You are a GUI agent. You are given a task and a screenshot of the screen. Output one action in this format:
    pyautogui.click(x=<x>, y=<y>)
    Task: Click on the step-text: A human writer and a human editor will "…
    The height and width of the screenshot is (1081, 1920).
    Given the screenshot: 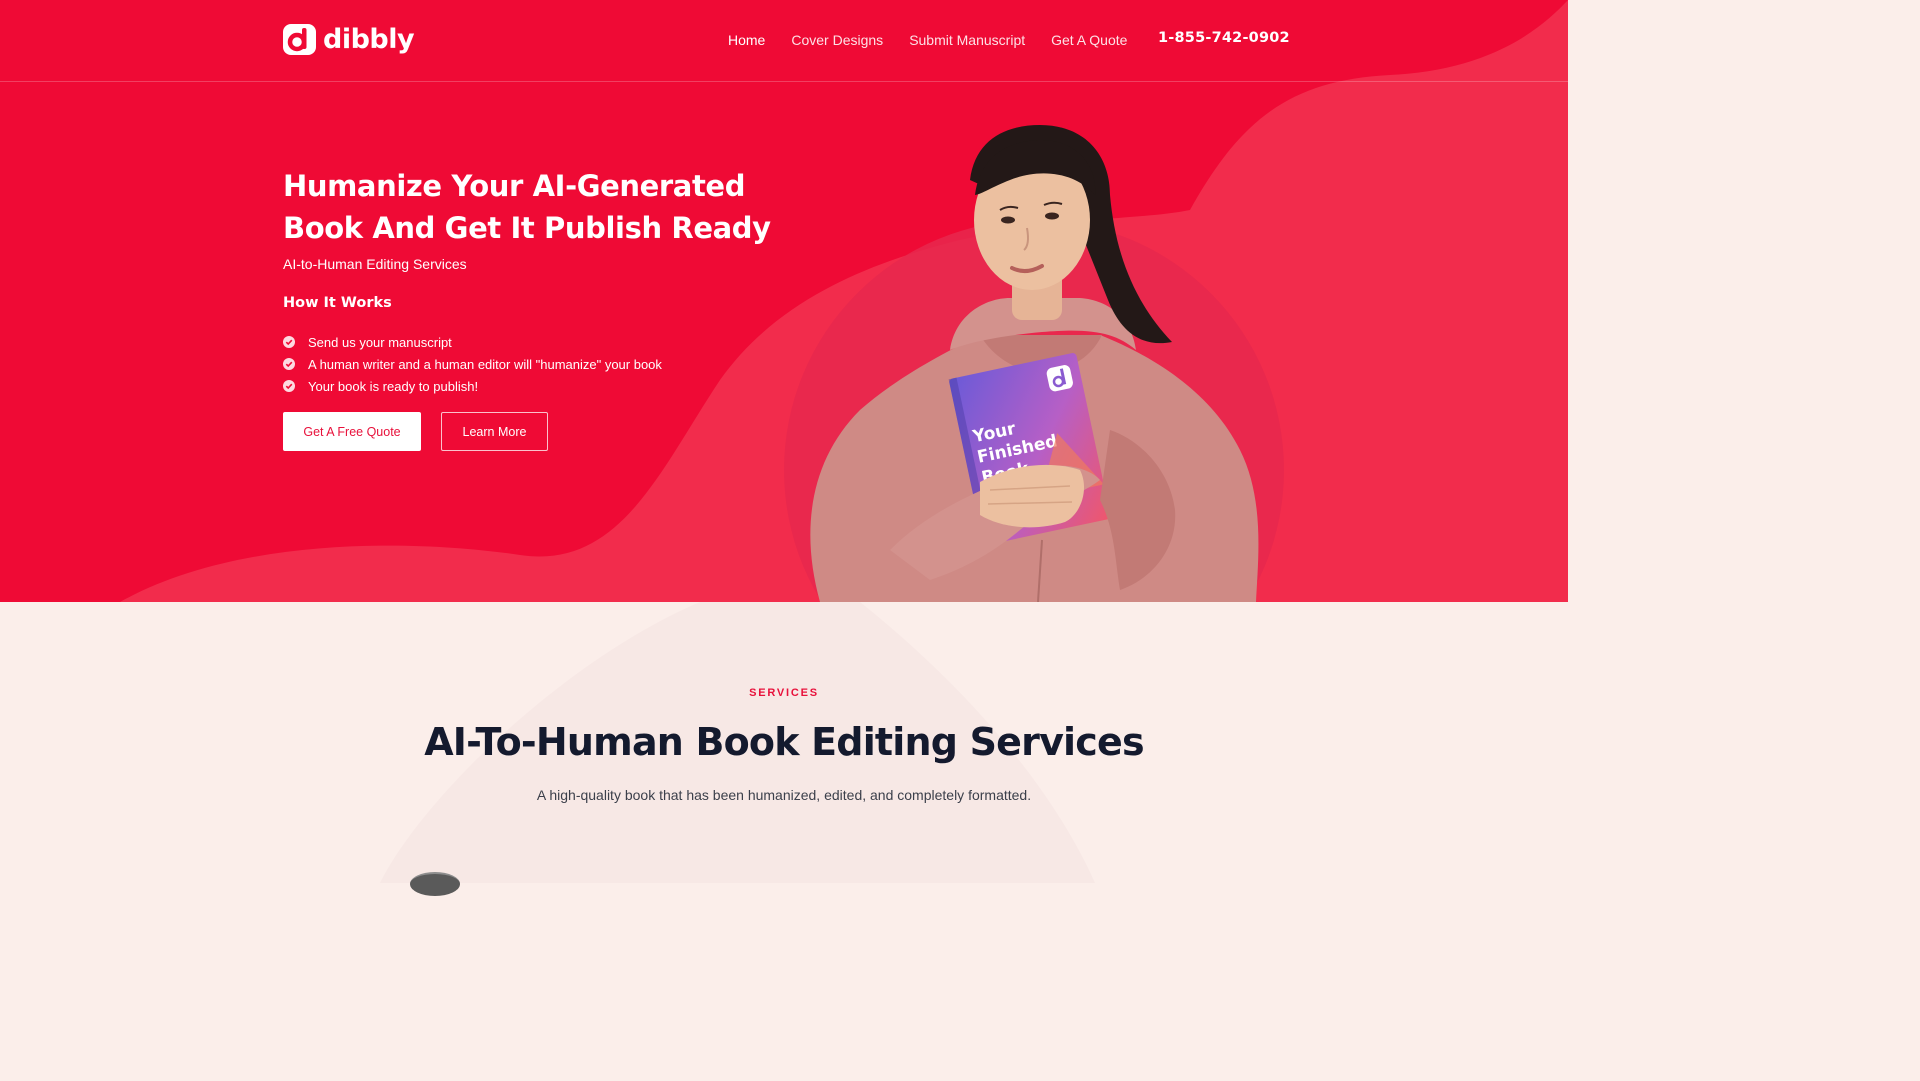 What is the action you would take?
    pyautogui.click(x=485, y=364)
    